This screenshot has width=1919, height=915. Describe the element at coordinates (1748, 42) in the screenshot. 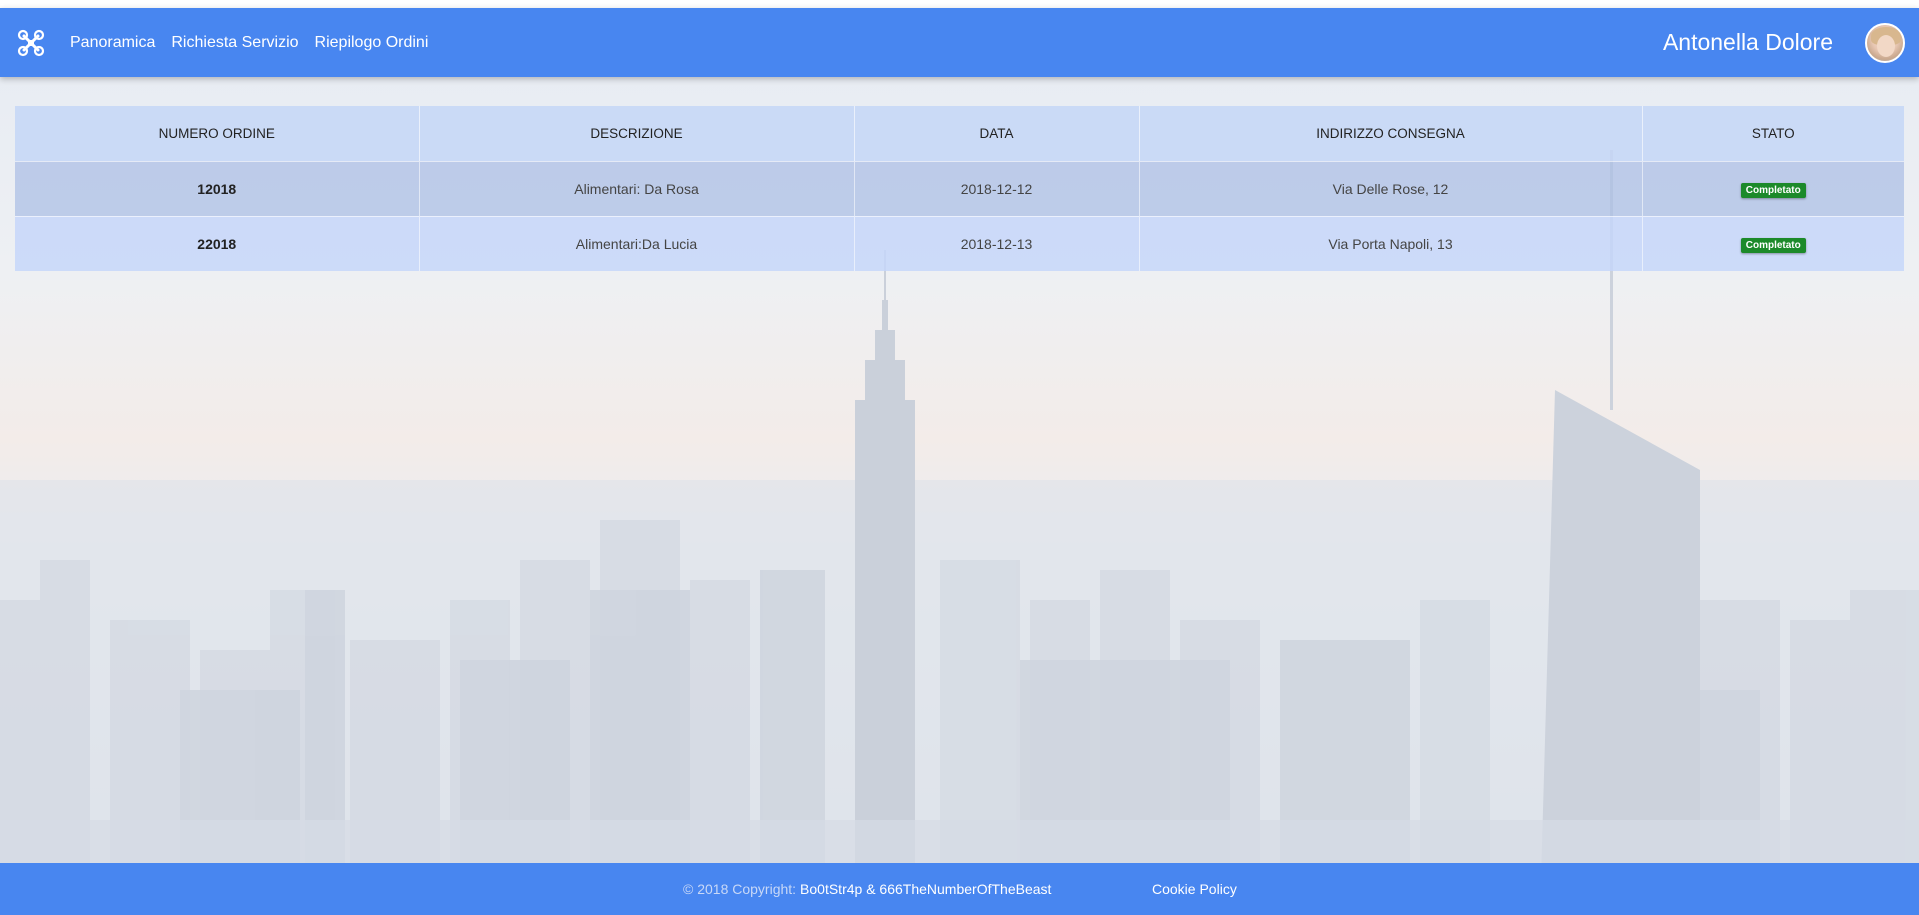

I see `user-name: Antonella Dolore` at that location.